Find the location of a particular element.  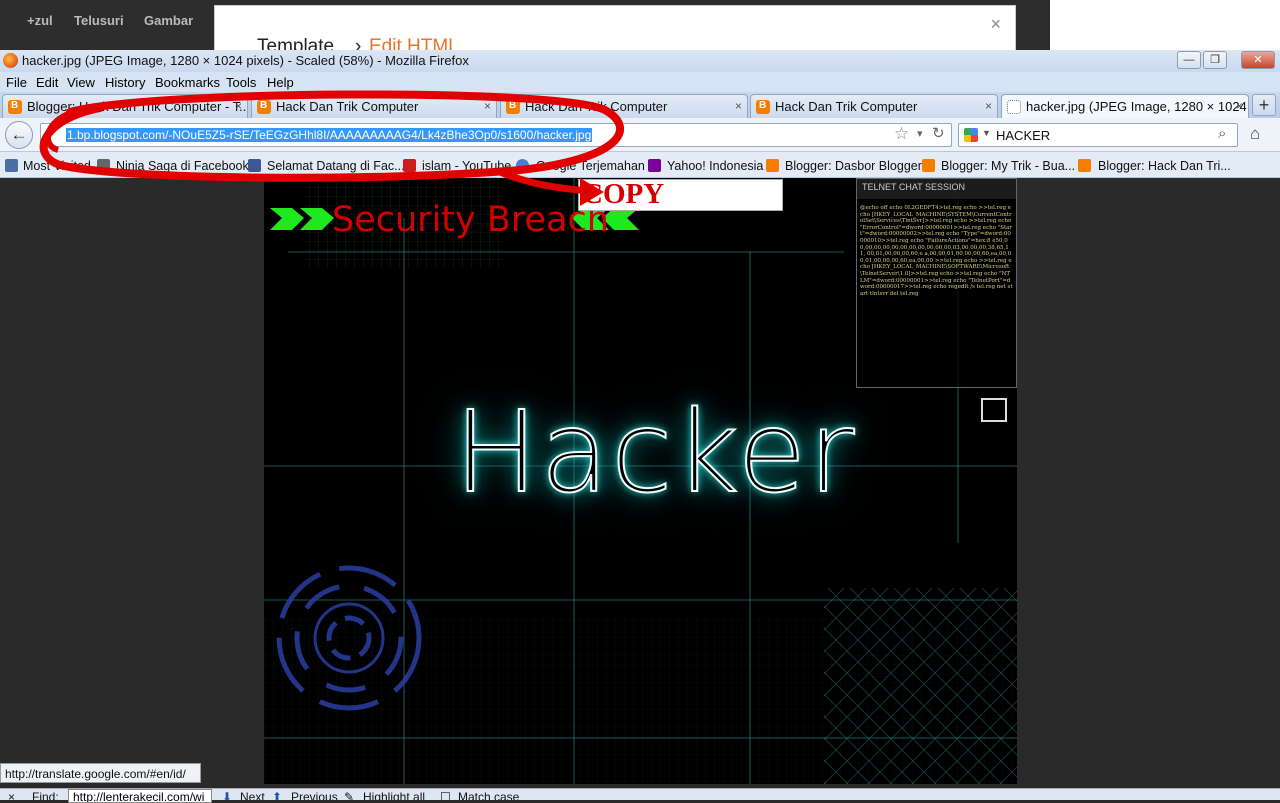

find-next-button: Next is located at coordinates (252, 795).